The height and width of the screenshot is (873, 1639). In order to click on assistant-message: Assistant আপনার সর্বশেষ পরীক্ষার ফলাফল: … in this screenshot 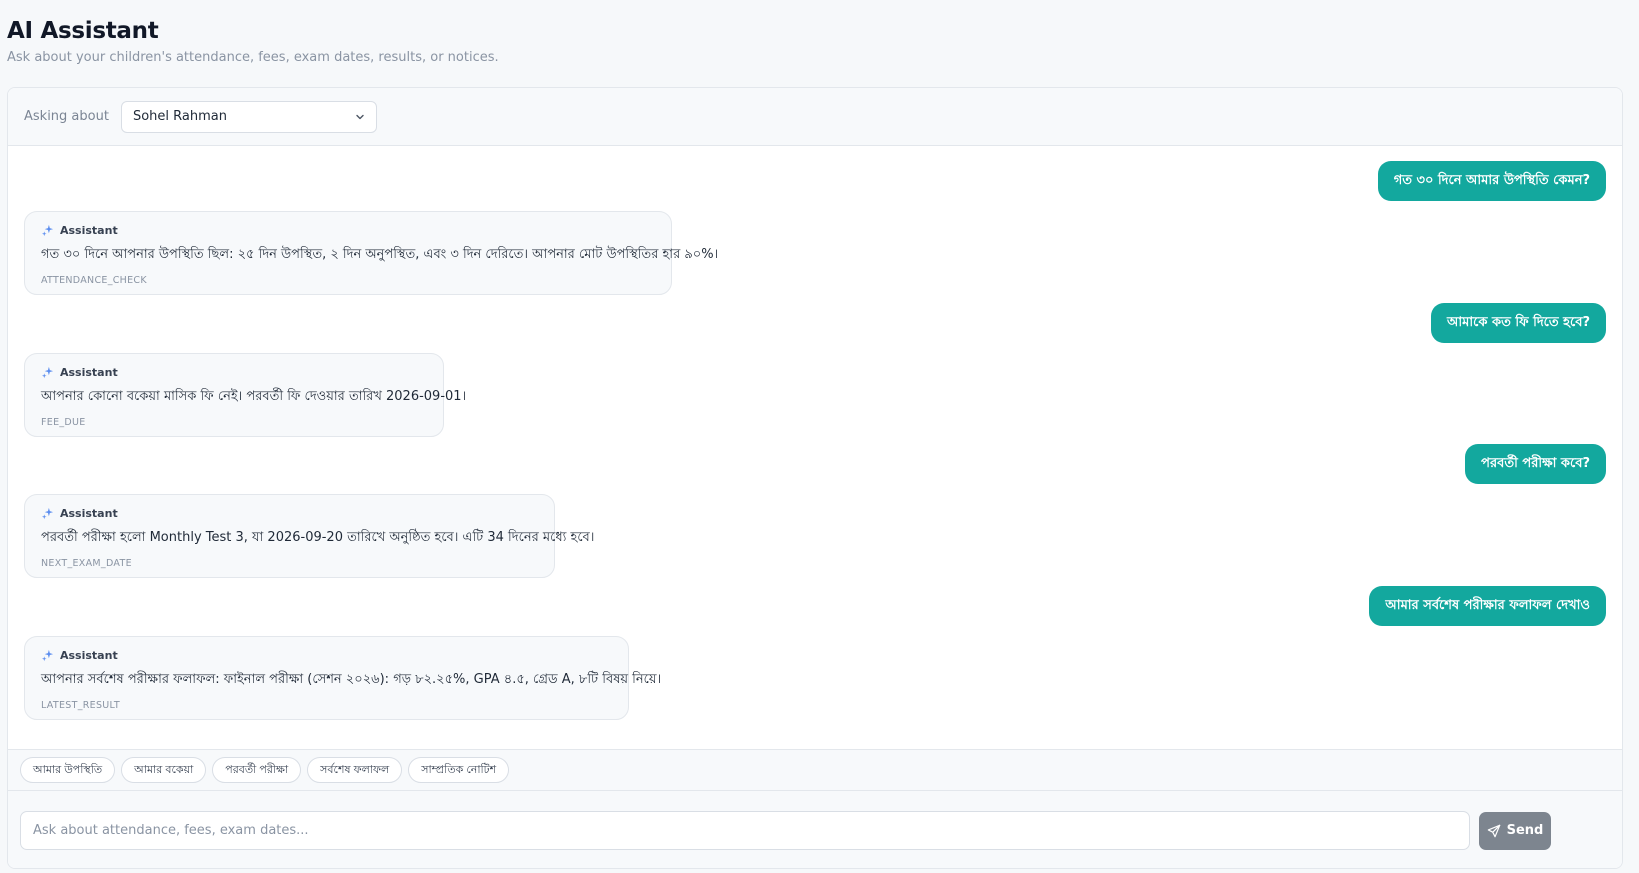, I will do `click(343, 678)`.